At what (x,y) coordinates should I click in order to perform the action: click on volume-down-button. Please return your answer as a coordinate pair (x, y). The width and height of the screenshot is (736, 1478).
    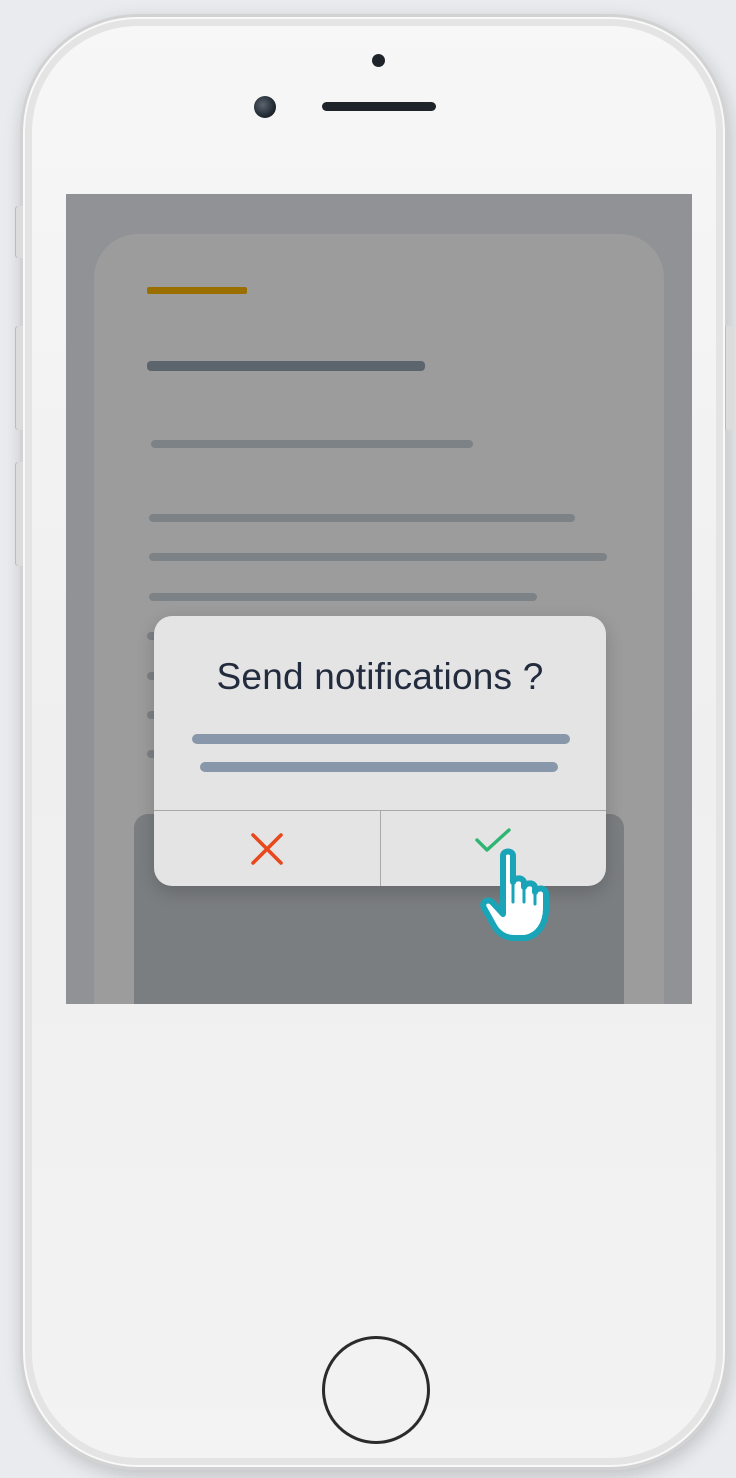
    Looking at the image, I should click on (19, 514).